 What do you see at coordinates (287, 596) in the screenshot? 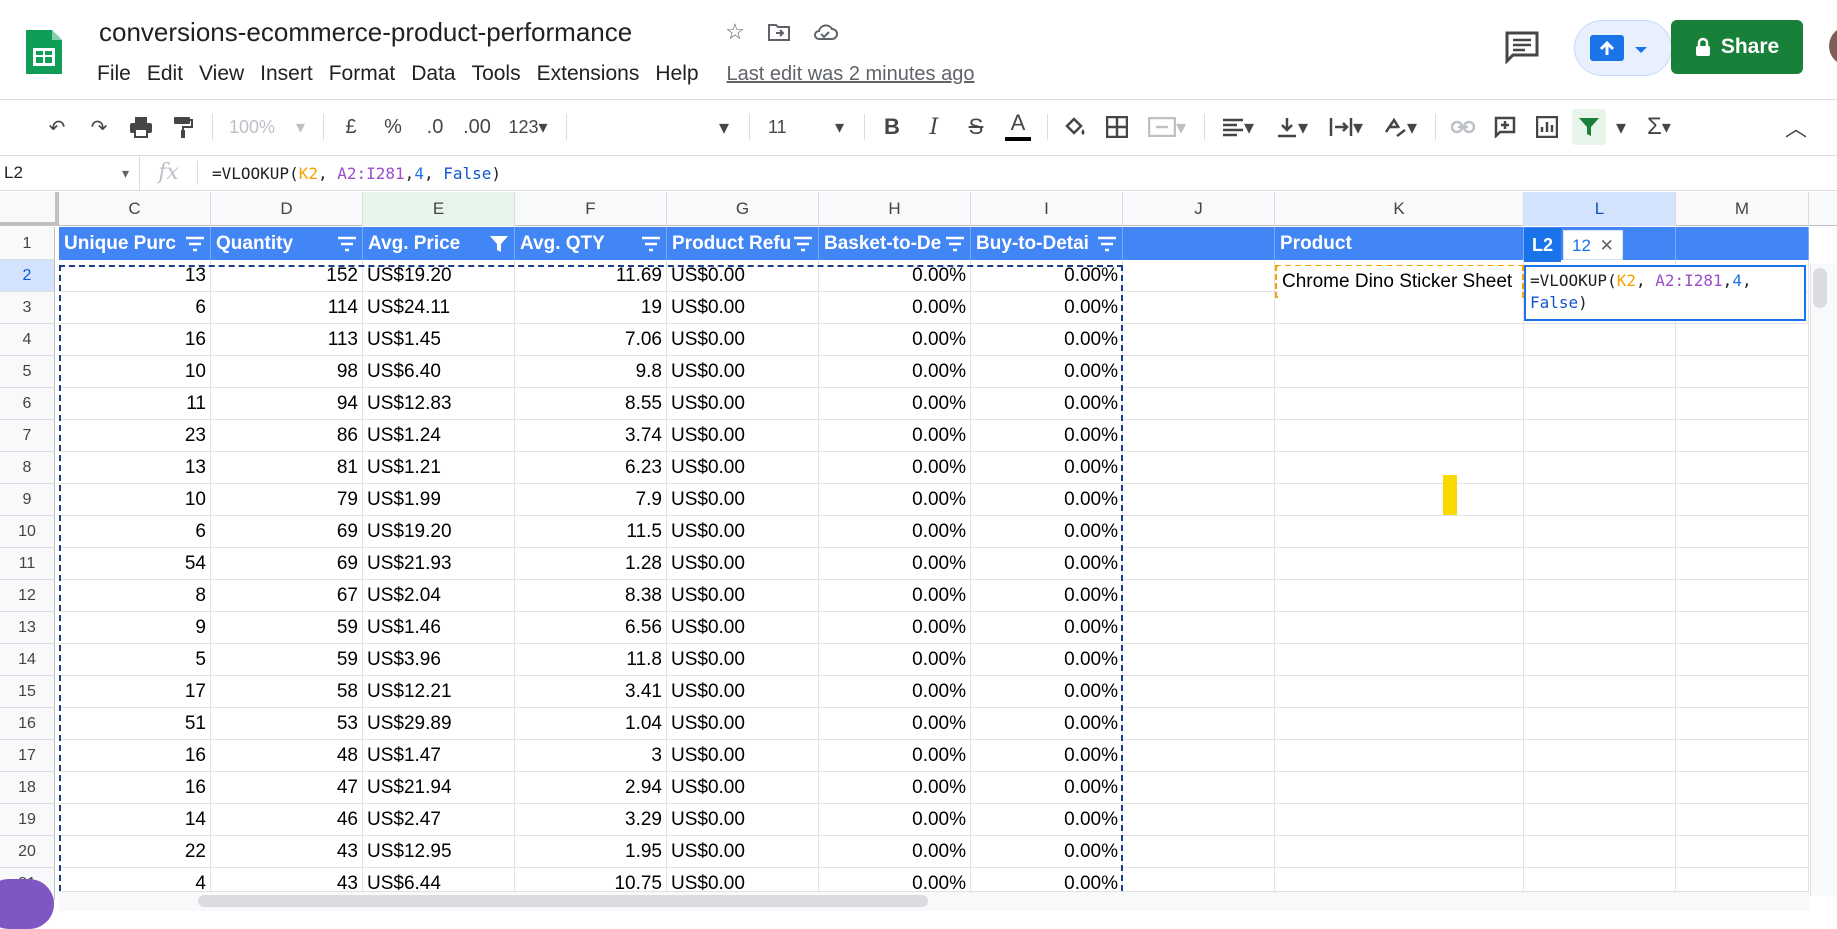
I see `cell-d: 67` at bounding box center [287, 596].